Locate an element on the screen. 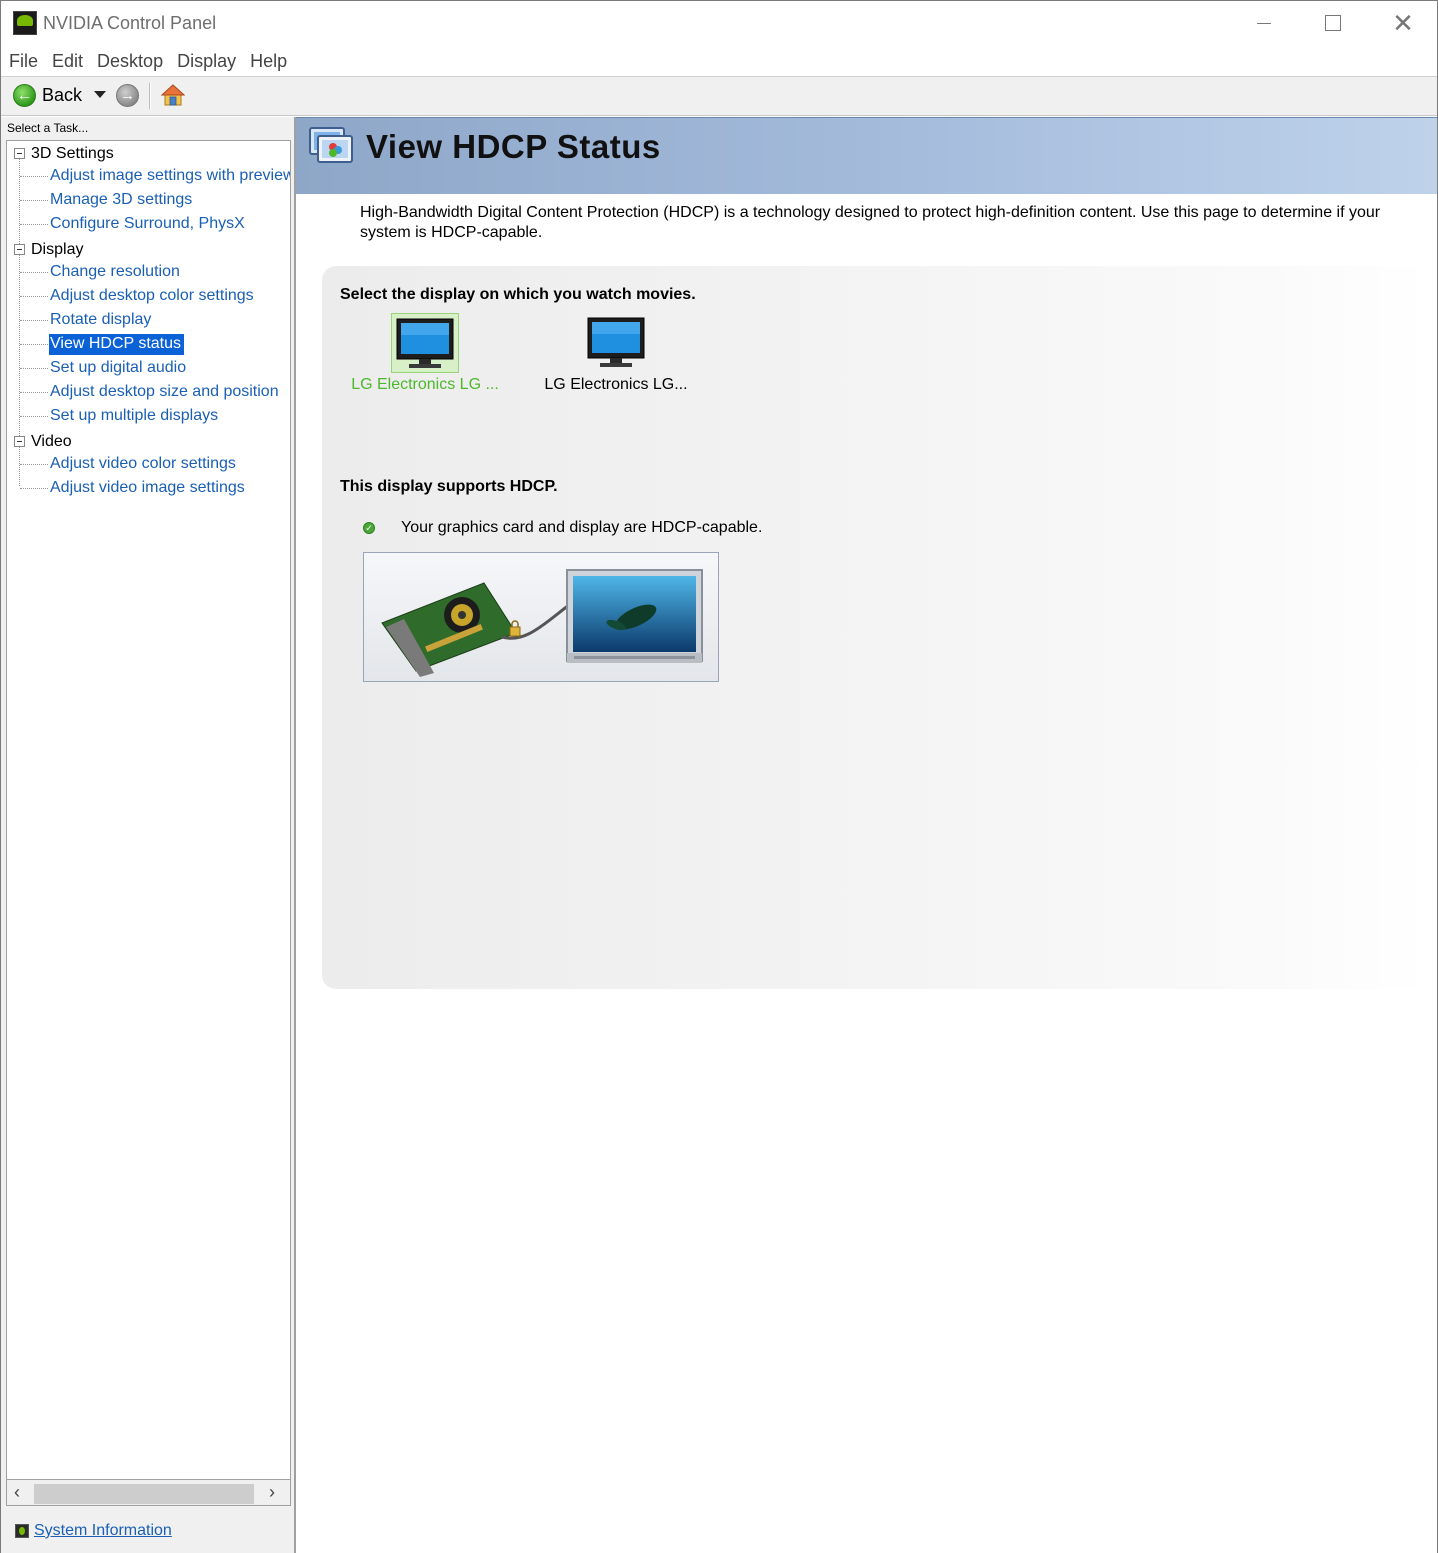  system-information-link: System Information is located at coordinates (93, 1531).